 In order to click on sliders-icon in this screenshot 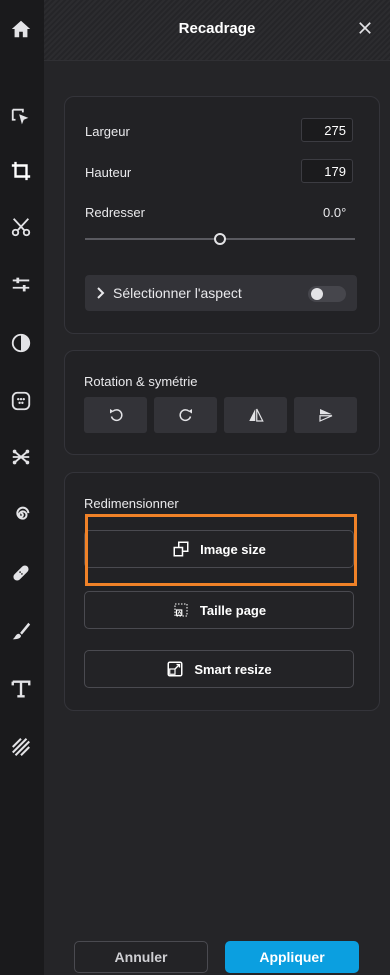, I will do `click(21, 285)`.